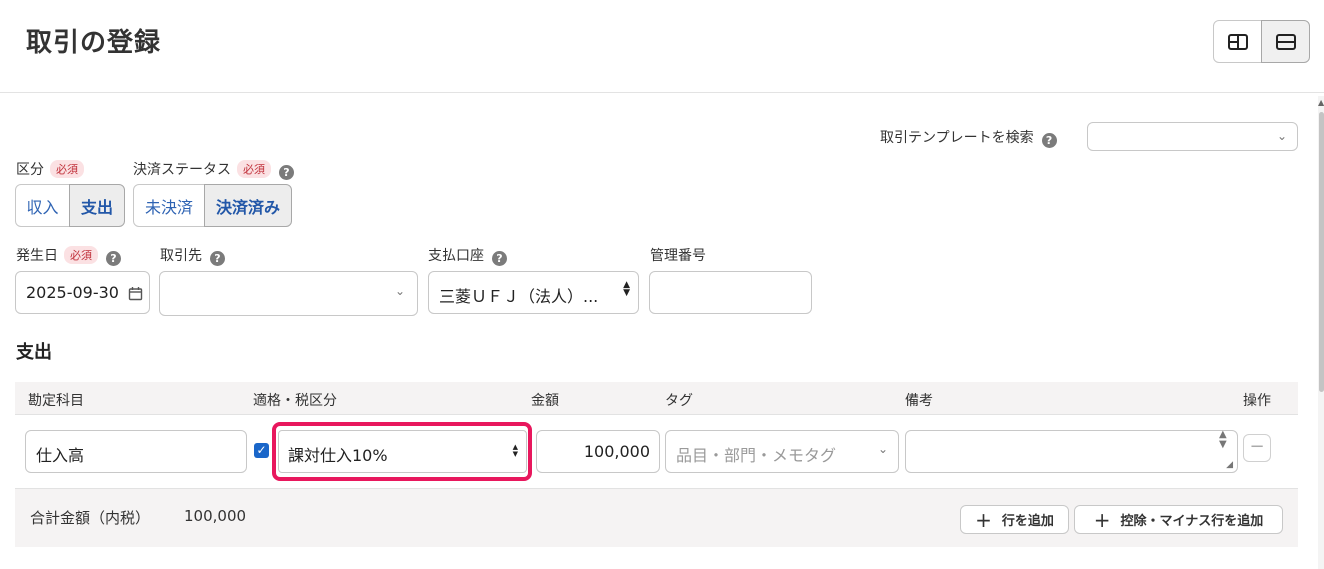 This screenshot has width=1324, height=569. What do you see at coordinates (295, 401) in the screenshot?
I see `header-tax: 適格・税区分` at bounding box center [295, 401].